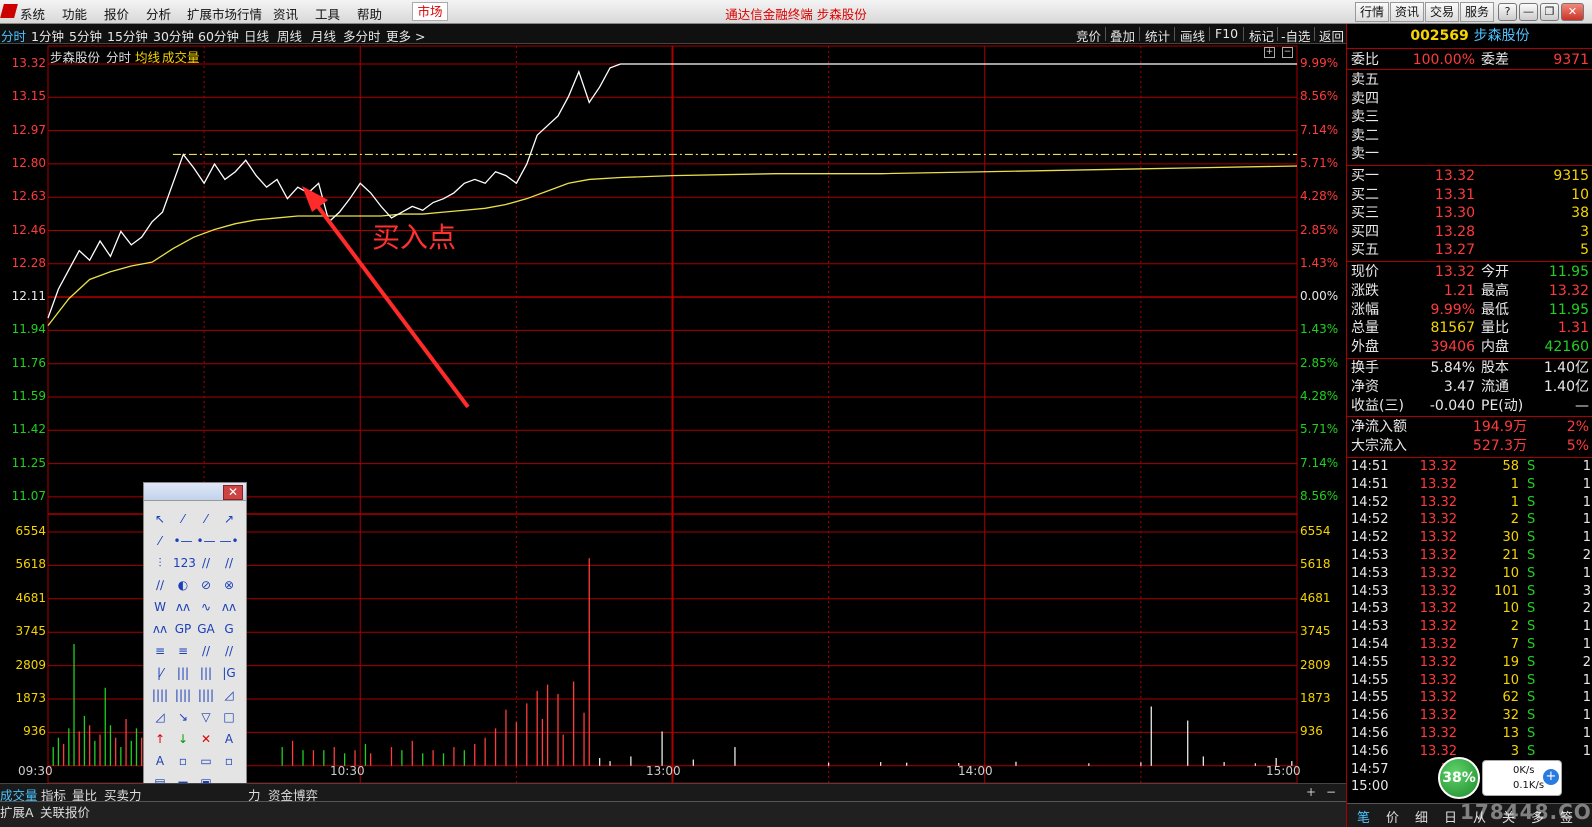 The width and height of the screenshot is (1592, 827). I want to click on drawing-tool-icon: GA, so click(206, 629).